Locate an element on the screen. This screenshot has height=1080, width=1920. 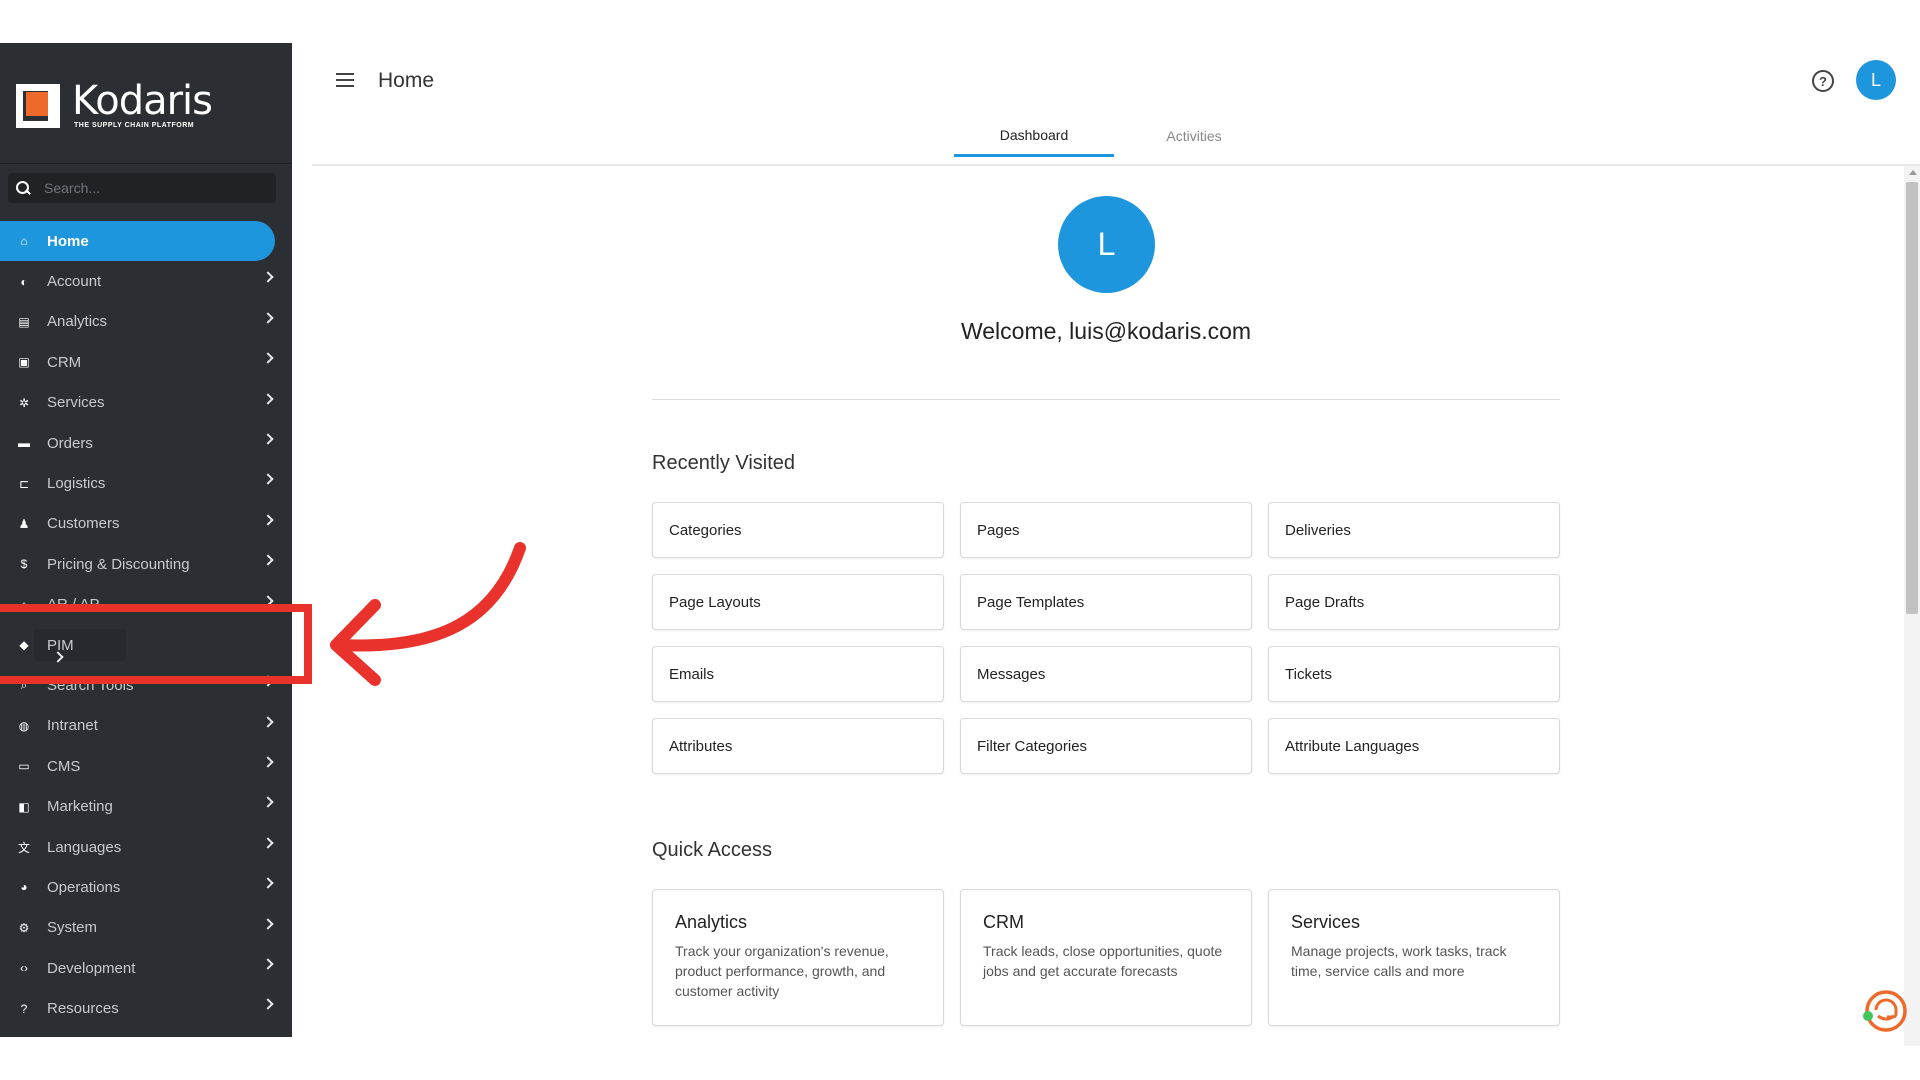
sidebar-item-label: Operations is located at coordinates (84, 887).